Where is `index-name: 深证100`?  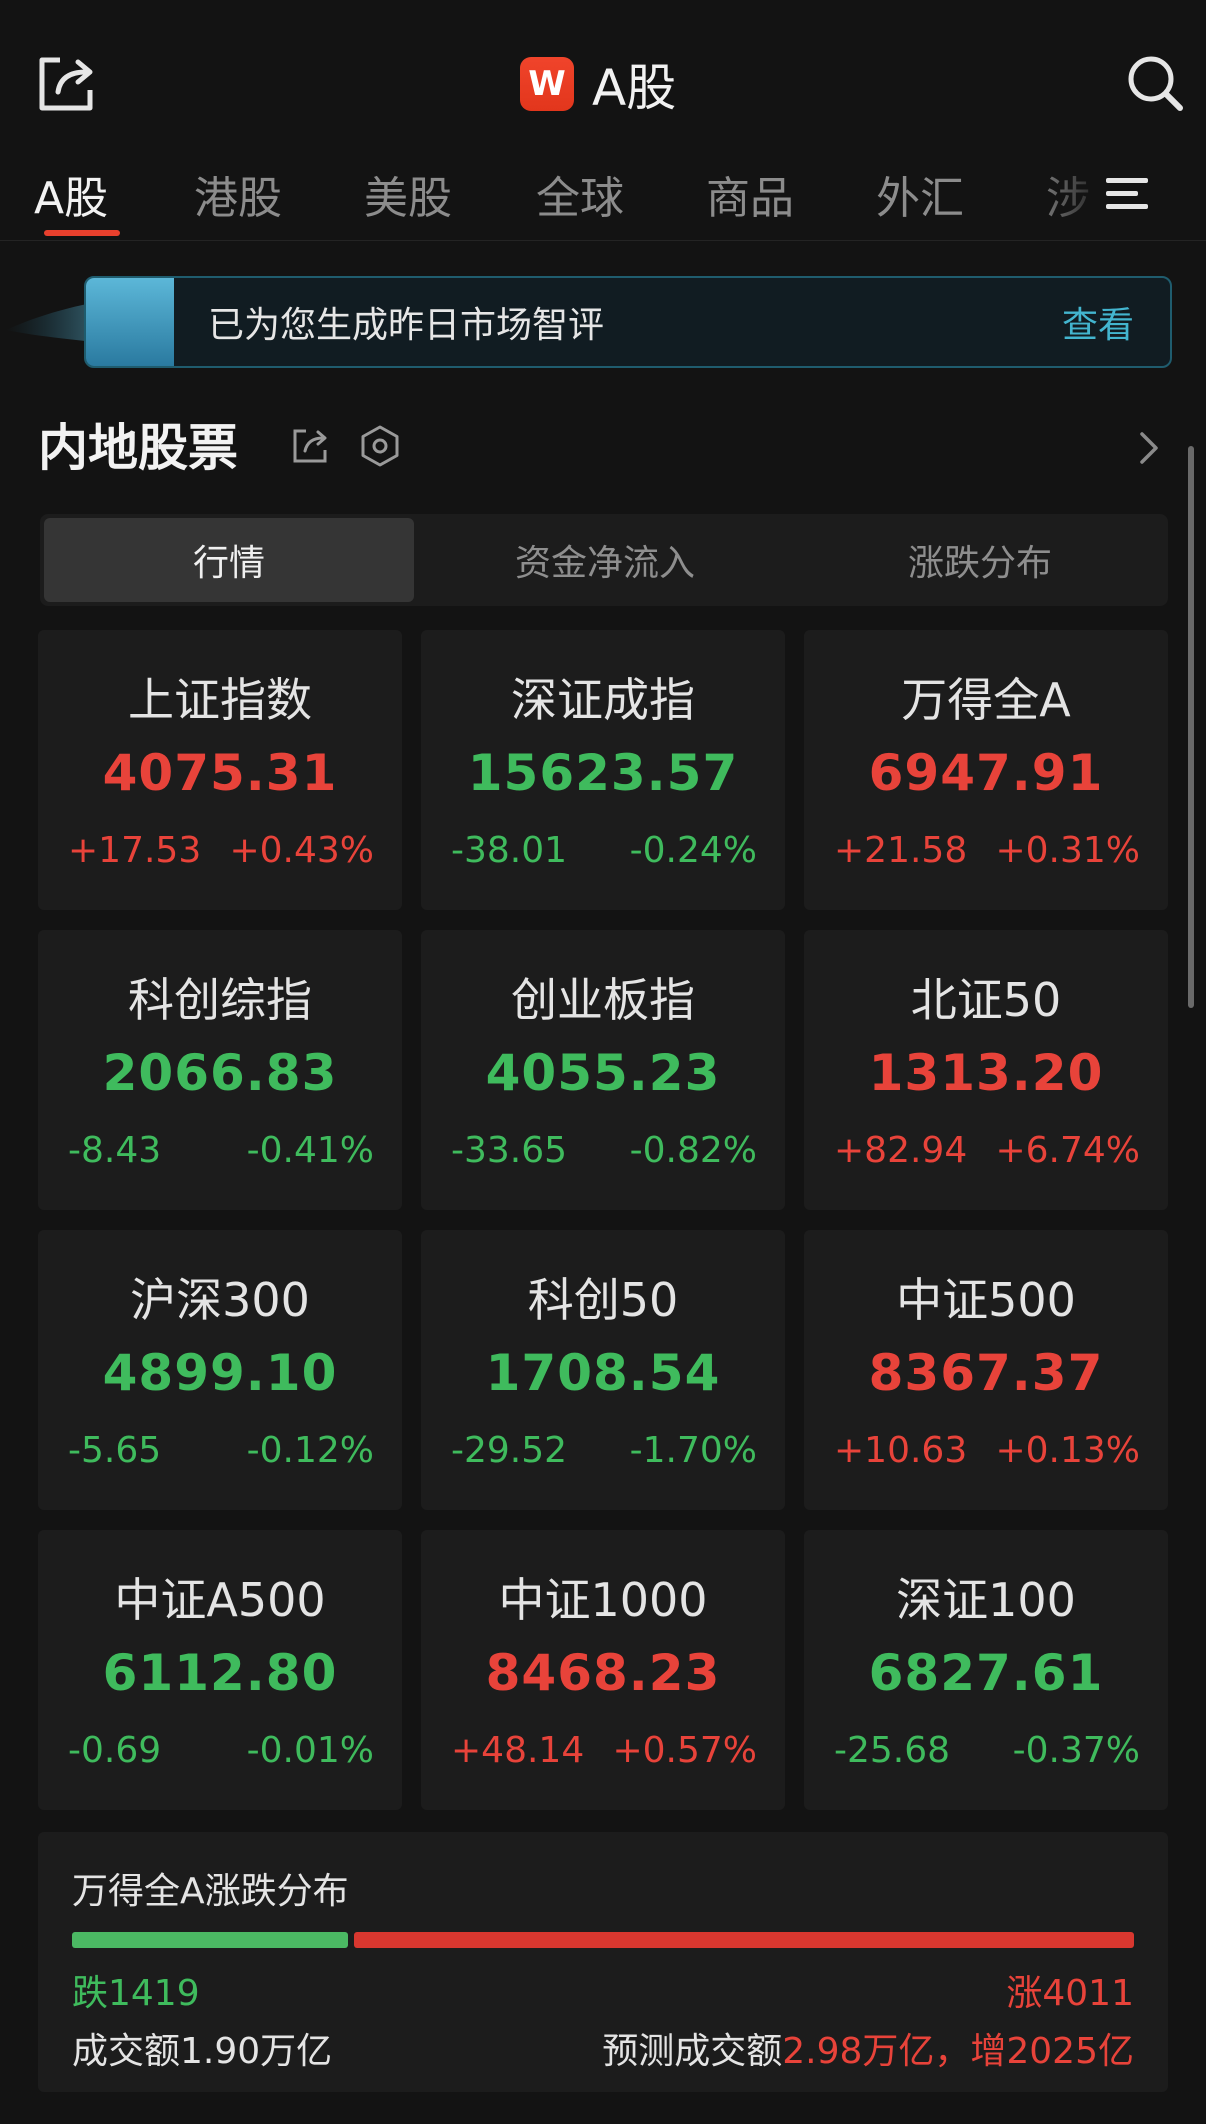 index-name: 深证100 is located at coordinates (986, 1600).